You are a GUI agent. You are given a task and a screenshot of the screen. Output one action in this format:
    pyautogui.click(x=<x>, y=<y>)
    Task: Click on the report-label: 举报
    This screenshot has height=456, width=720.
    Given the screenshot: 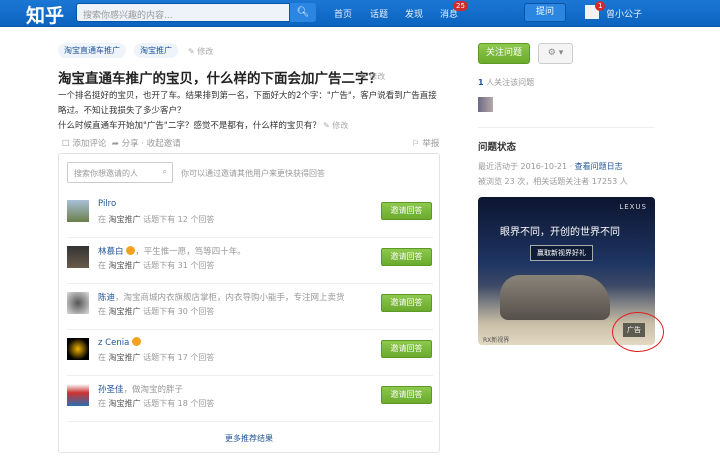 What is the action you would take?
    pyautogui.click(x=431, y=144)
    